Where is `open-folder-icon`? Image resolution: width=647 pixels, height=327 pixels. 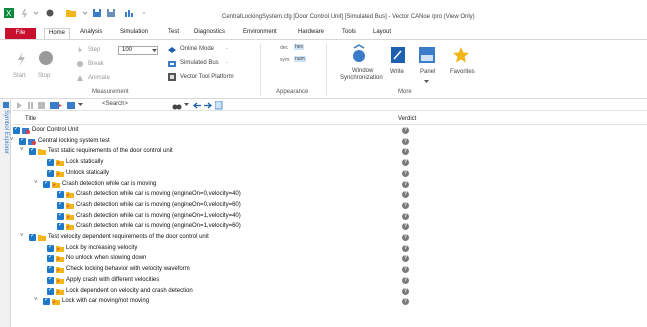 open-folder-icon is located at coordinates (71, 13).